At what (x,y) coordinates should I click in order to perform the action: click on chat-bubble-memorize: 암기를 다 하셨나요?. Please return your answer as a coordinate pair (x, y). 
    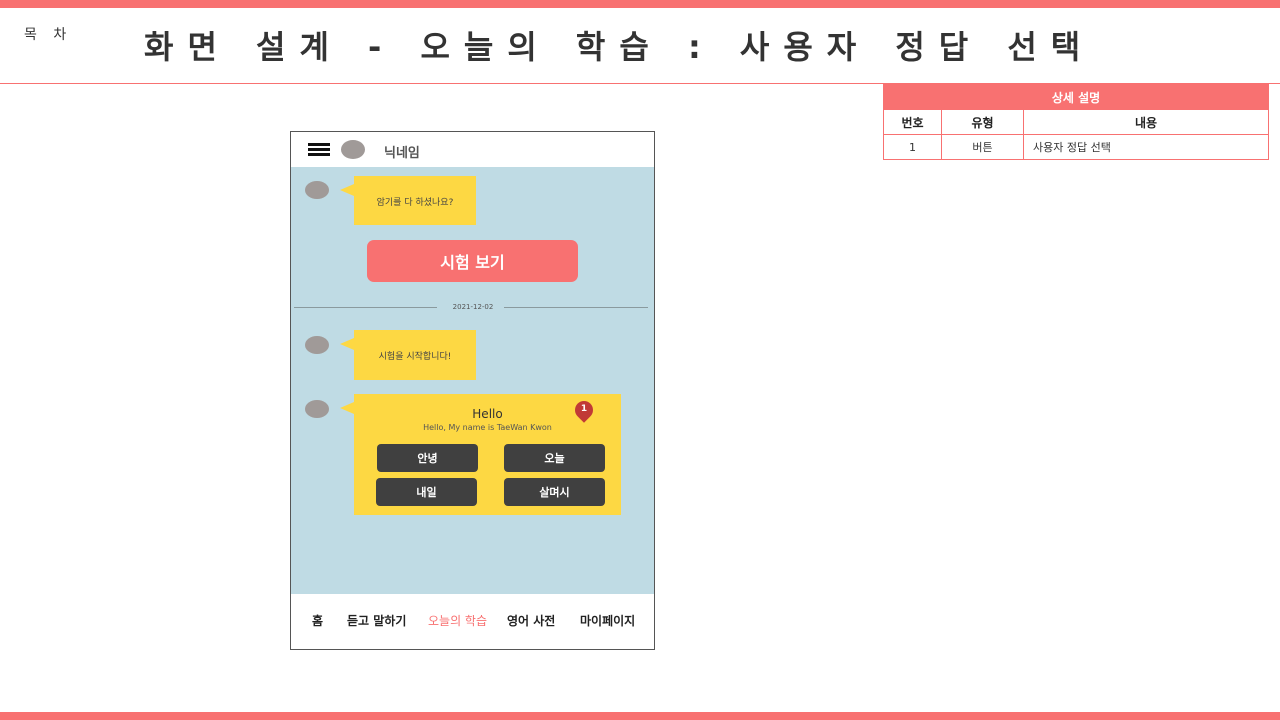
    Looking at the image, I should click on (408, 200).